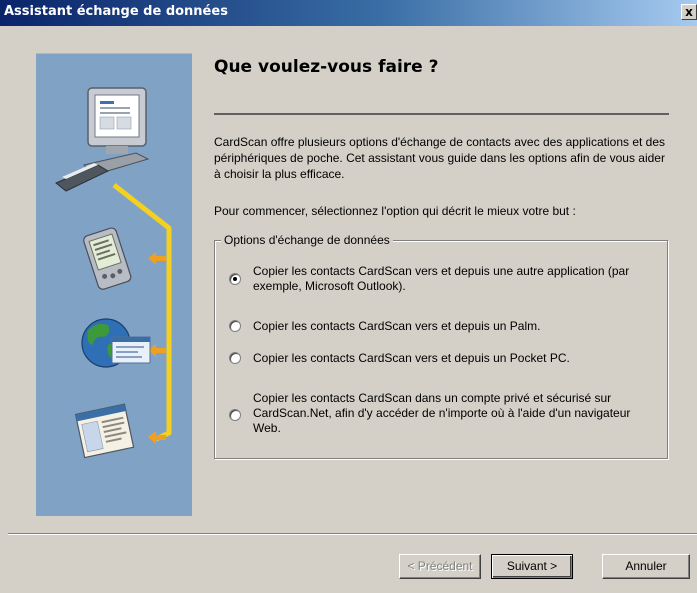 This screenshot has width=697, height=593. Describe the element at coordinates (235, 279) in the screenshot. I see `radio-other-application` at that location.